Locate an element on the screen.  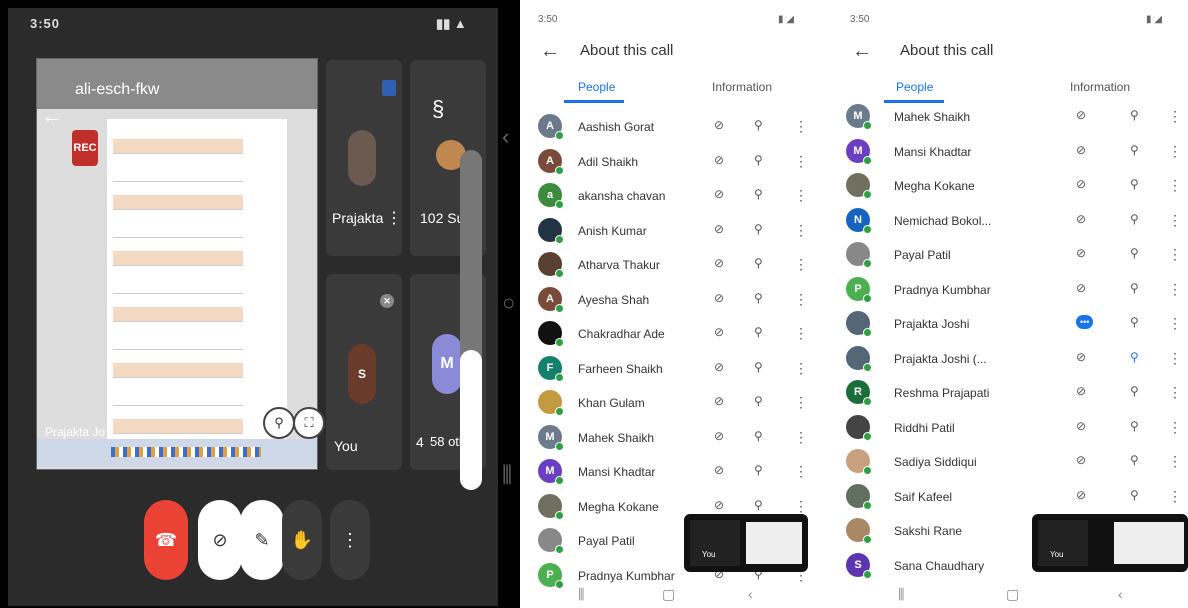
fullscreen-icon: ⛶ is located at coordinates (309, 423).